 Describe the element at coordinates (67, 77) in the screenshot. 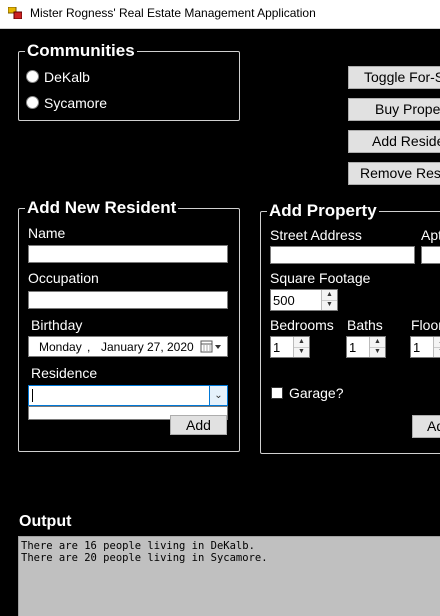

I see `radio-dekalb-label: DeKalb` at that location.